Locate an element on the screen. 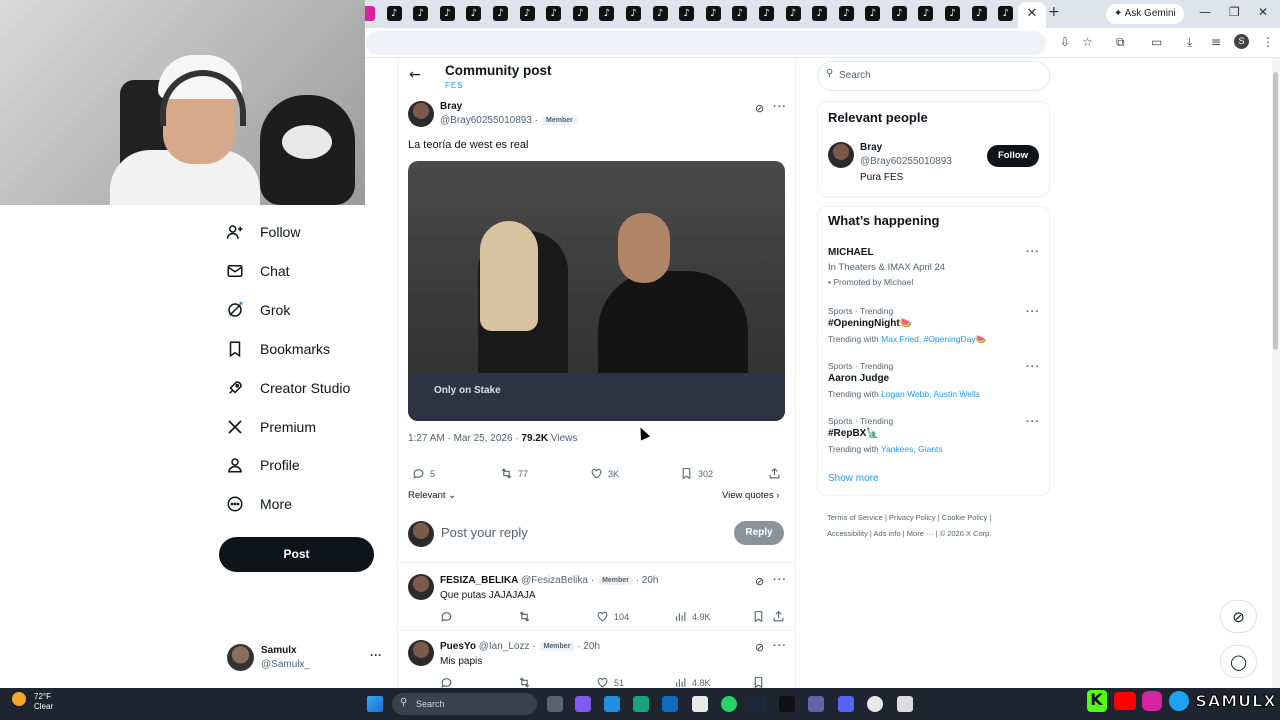 Image resolution: width=1280 pixels, height=720 pixels. reply-author: FESIZA_BELIKA is located at coordinates (479, 580).